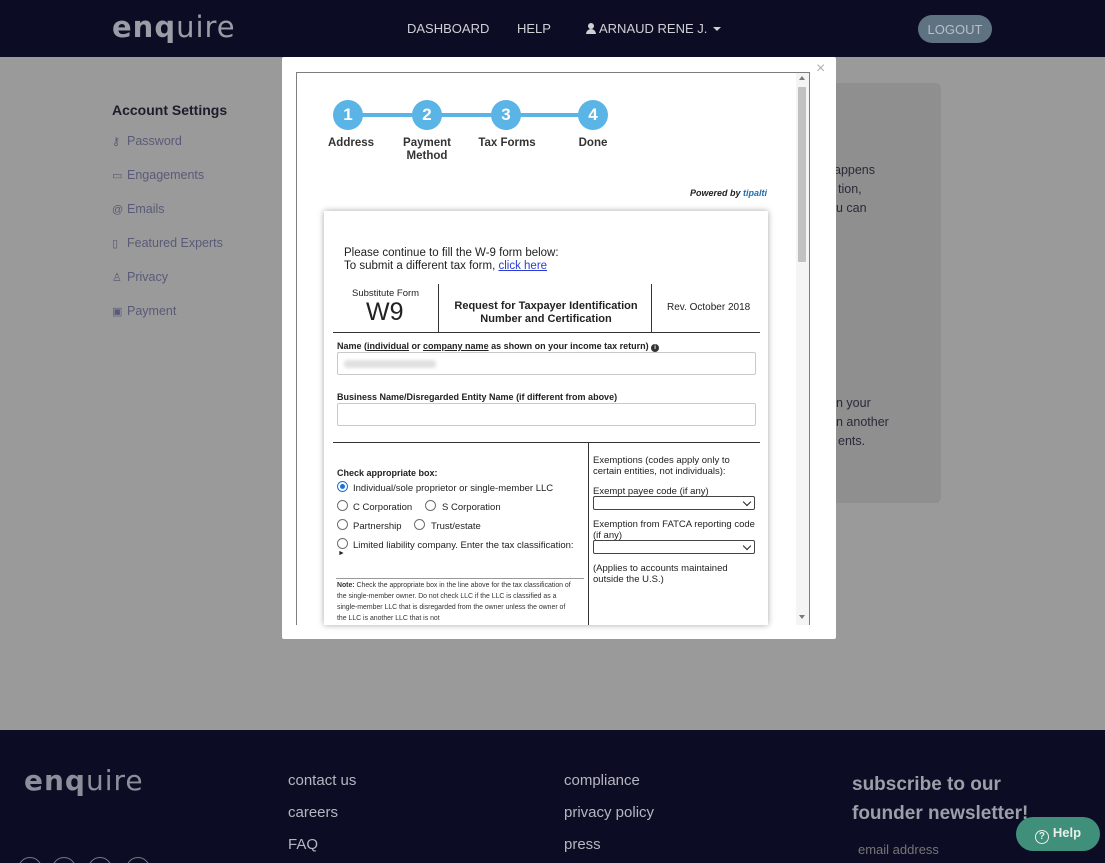  What do you see at coordinates (471, 507) in the screenshot?
I see `radio-s-corporation-label: S Corporation` at bounding box center [471, 507].